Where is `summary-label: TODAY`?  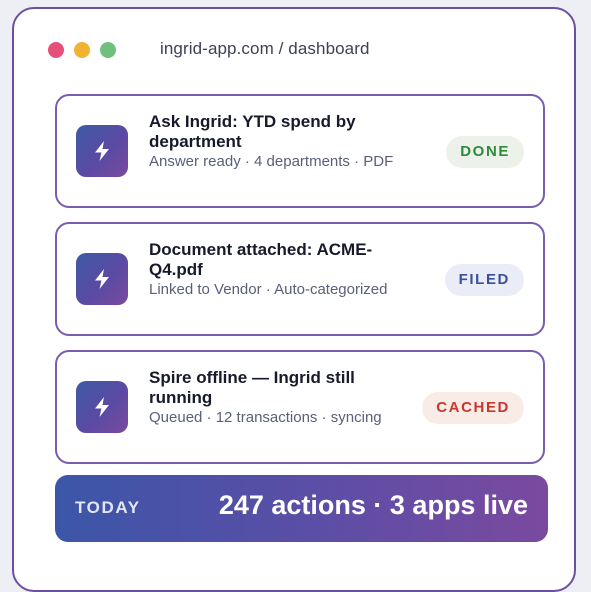 summary-label: TODAY is located at coordinates (108, 507).